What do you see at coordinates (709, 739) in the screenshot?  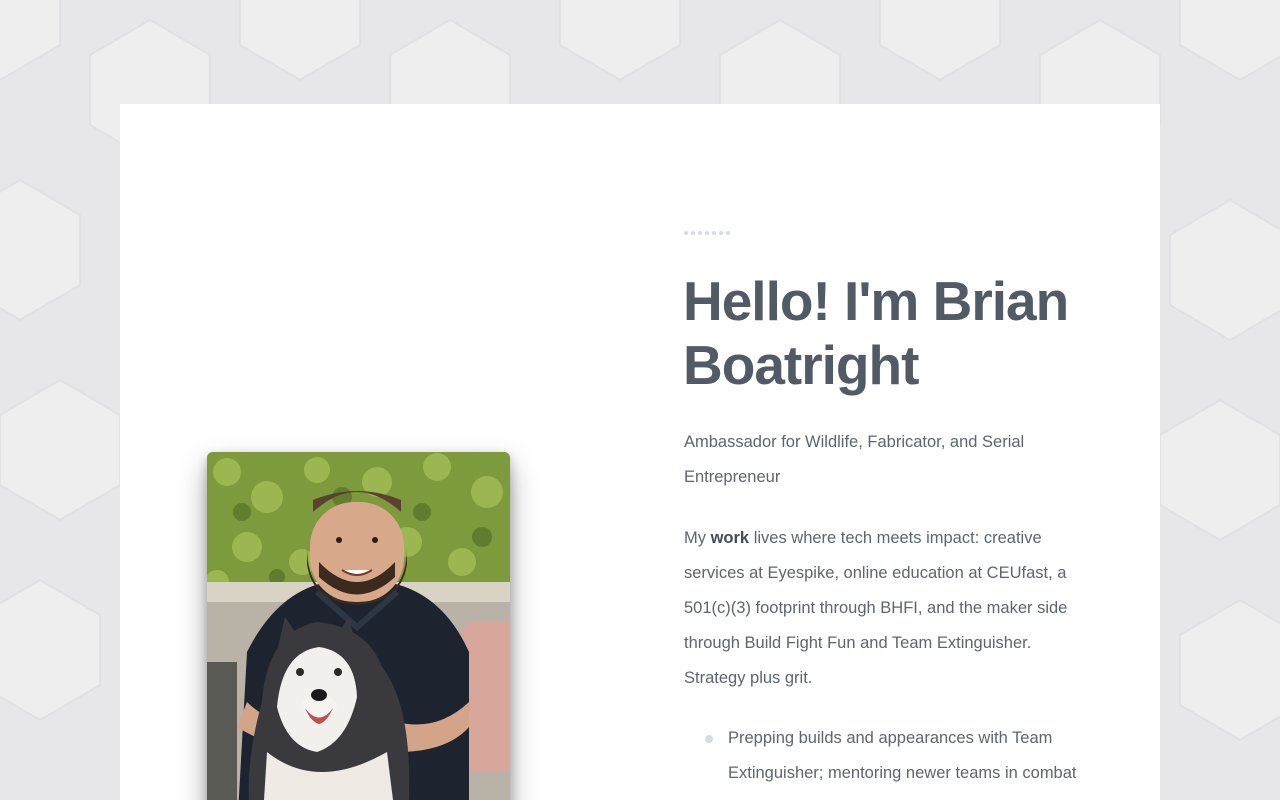 I see `bullet-dot-icon` at bounding box center [709, 739].